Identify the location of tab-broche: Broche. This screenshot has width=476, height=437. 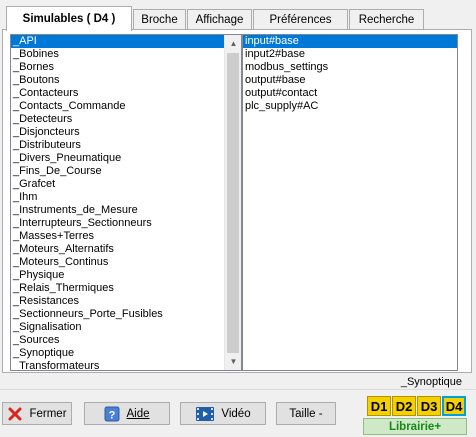
(159, 19).